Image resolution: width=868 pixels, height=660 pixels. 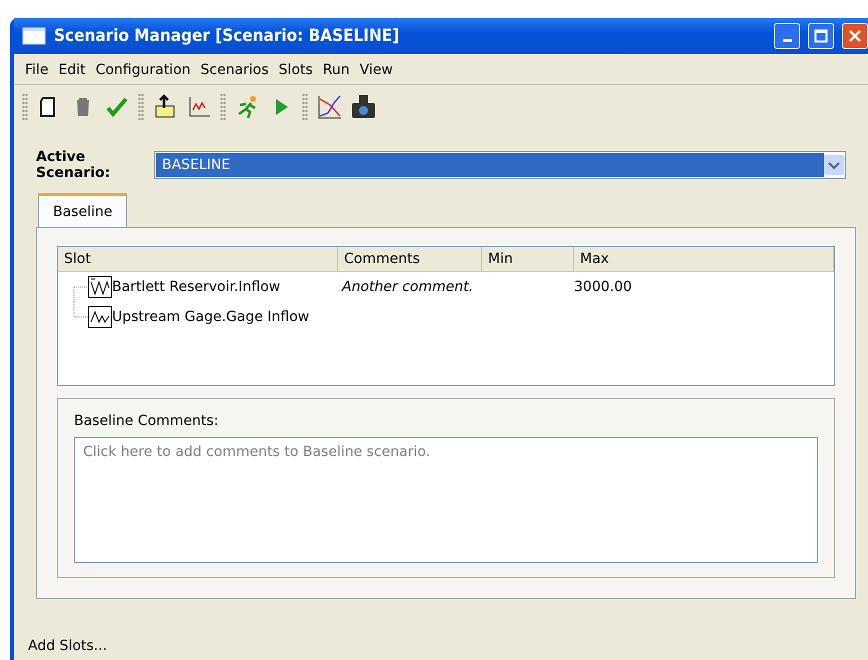 What do you see at coordinates (329, 107) in the screenshot?
I see `line-chart-icon` at bounding box center [329, 107].